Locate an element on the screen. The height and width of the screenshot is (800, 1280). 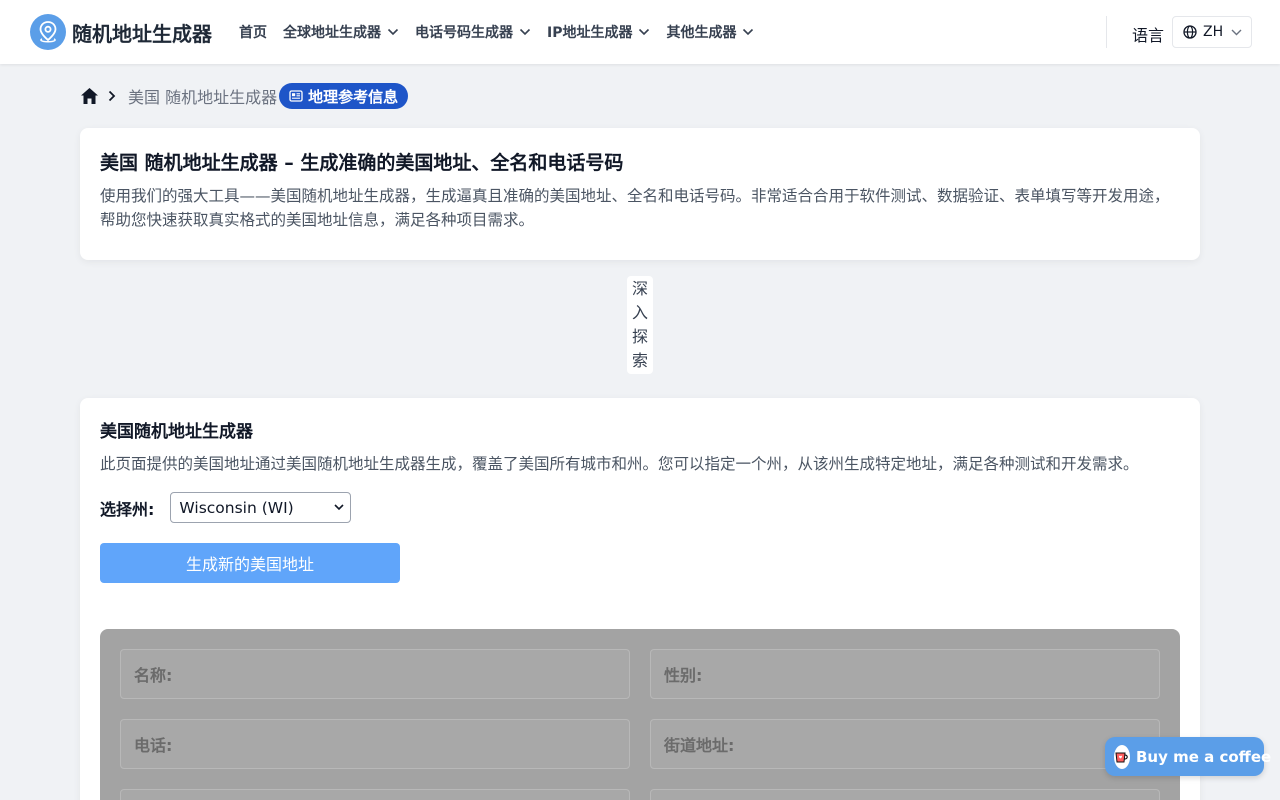
breadcrumb-current: 美国 随机地址生成器 is located at coordinates (203, 97).